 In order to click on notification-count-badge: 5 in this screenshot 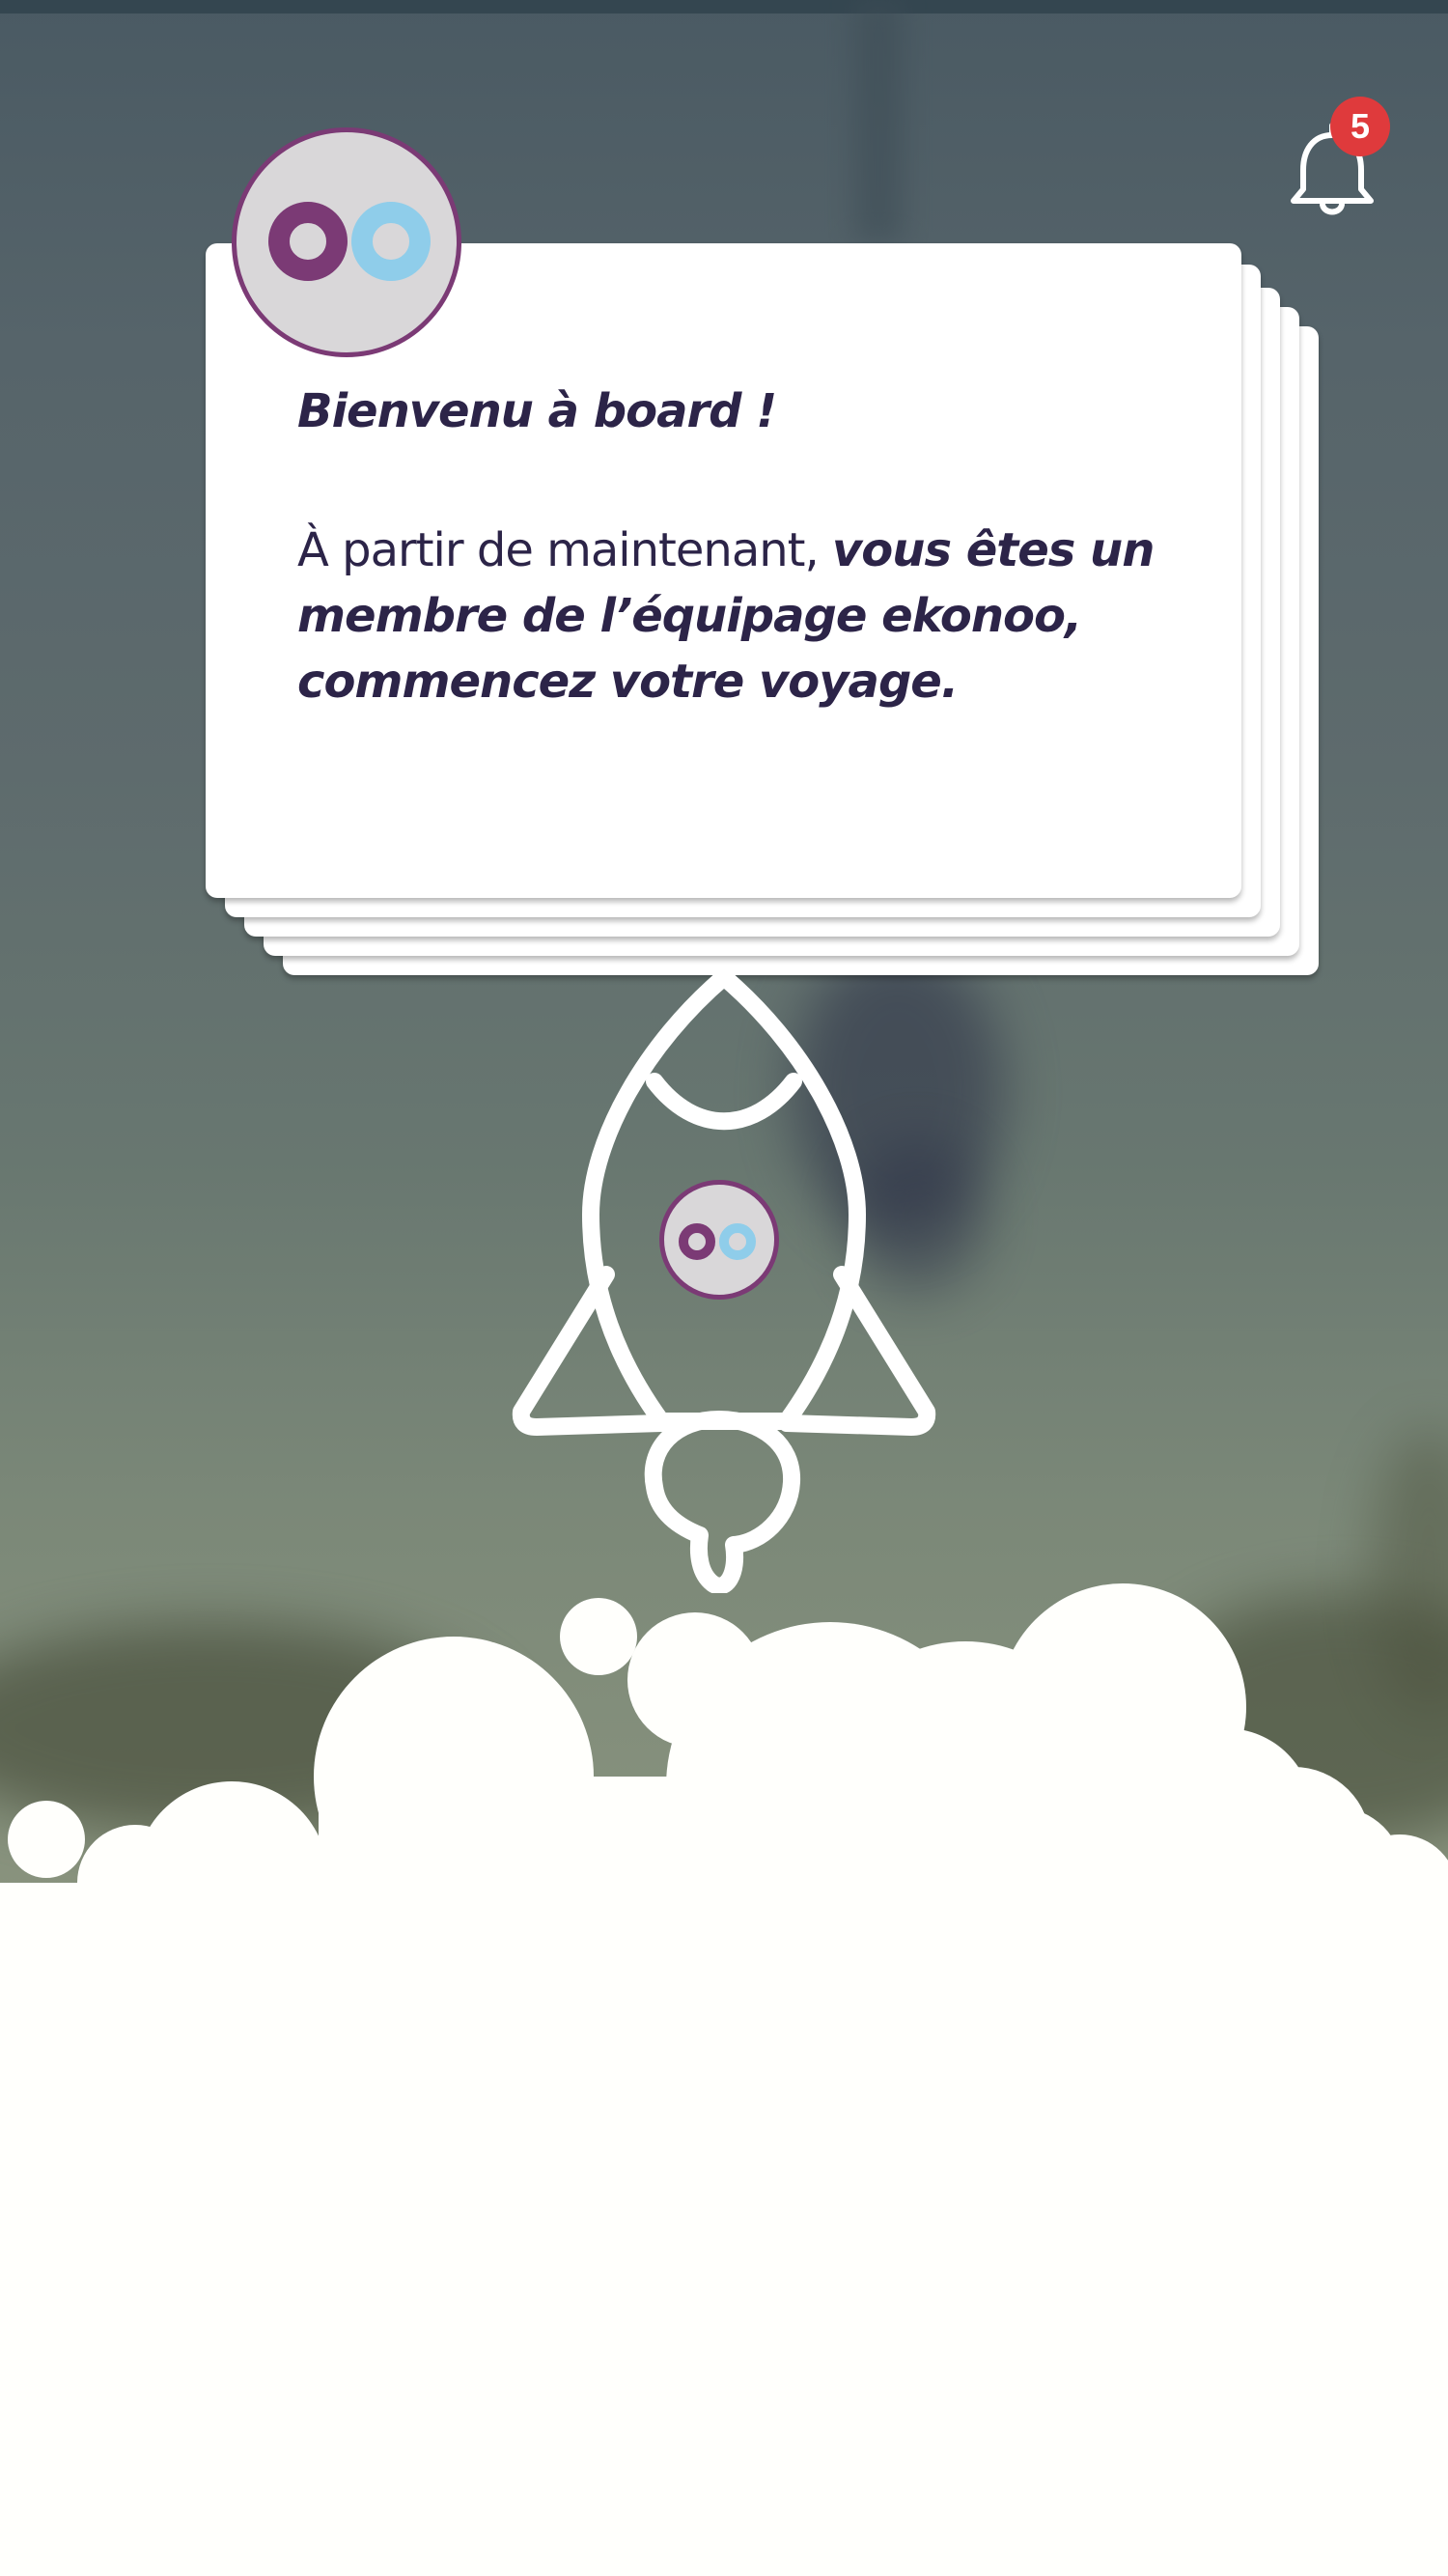, I will do `click(1360, 127)`.